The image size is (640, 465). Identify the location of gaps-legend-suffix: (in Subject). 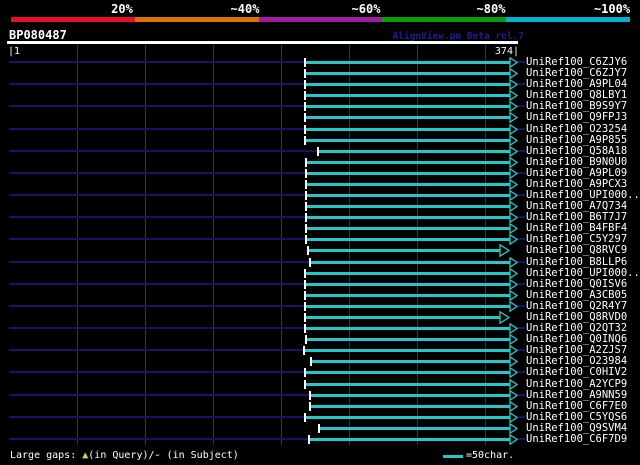
(199, 455).